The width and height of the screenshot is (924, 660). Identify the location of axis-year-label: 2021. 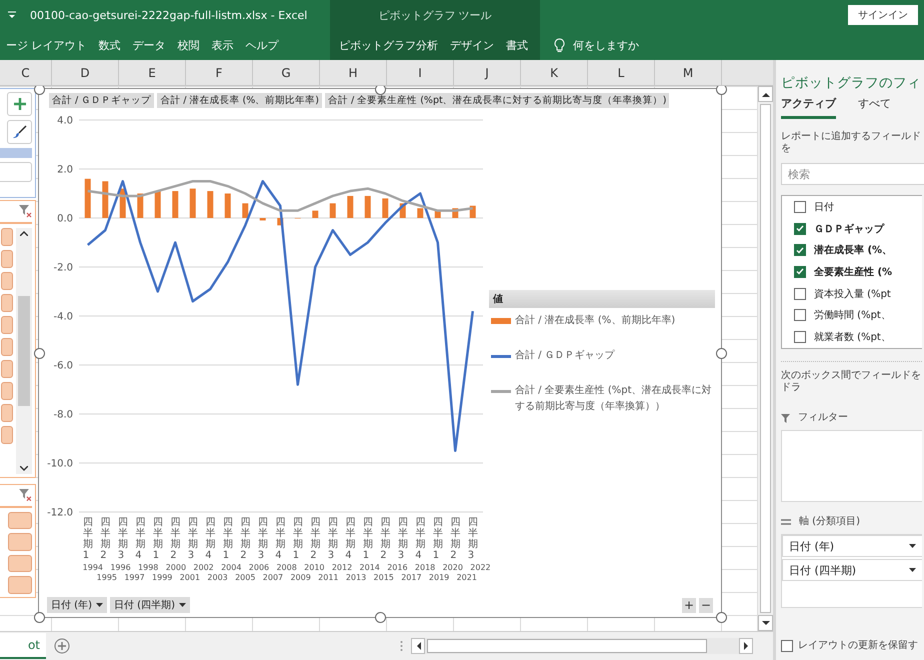
(467, 578).